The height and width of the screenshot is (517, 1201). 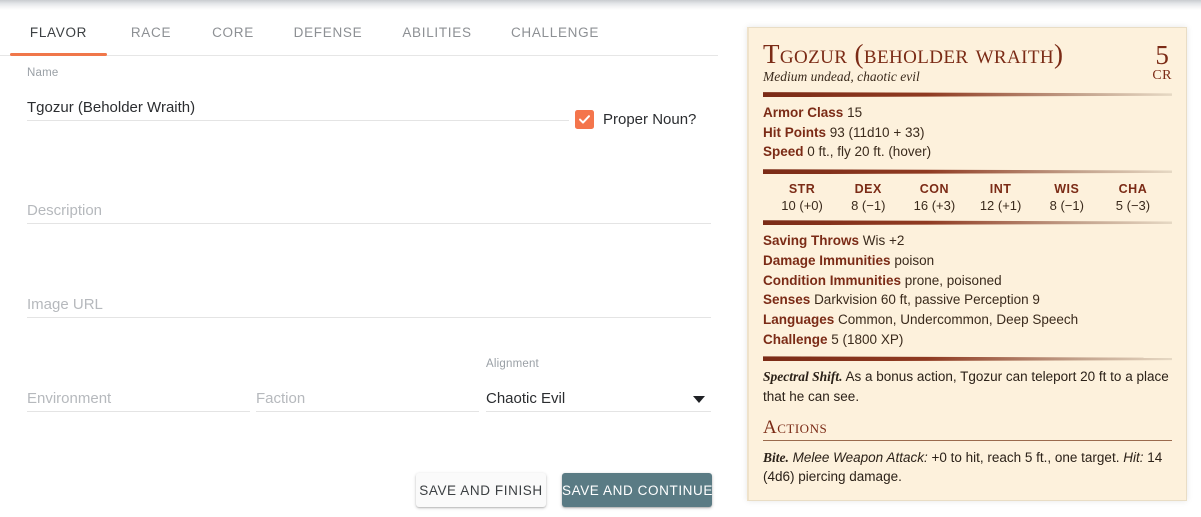 What do you see at coordinates (967, 95) in the screenshot?
I see `divider-top` at bounding box center [967, 95].